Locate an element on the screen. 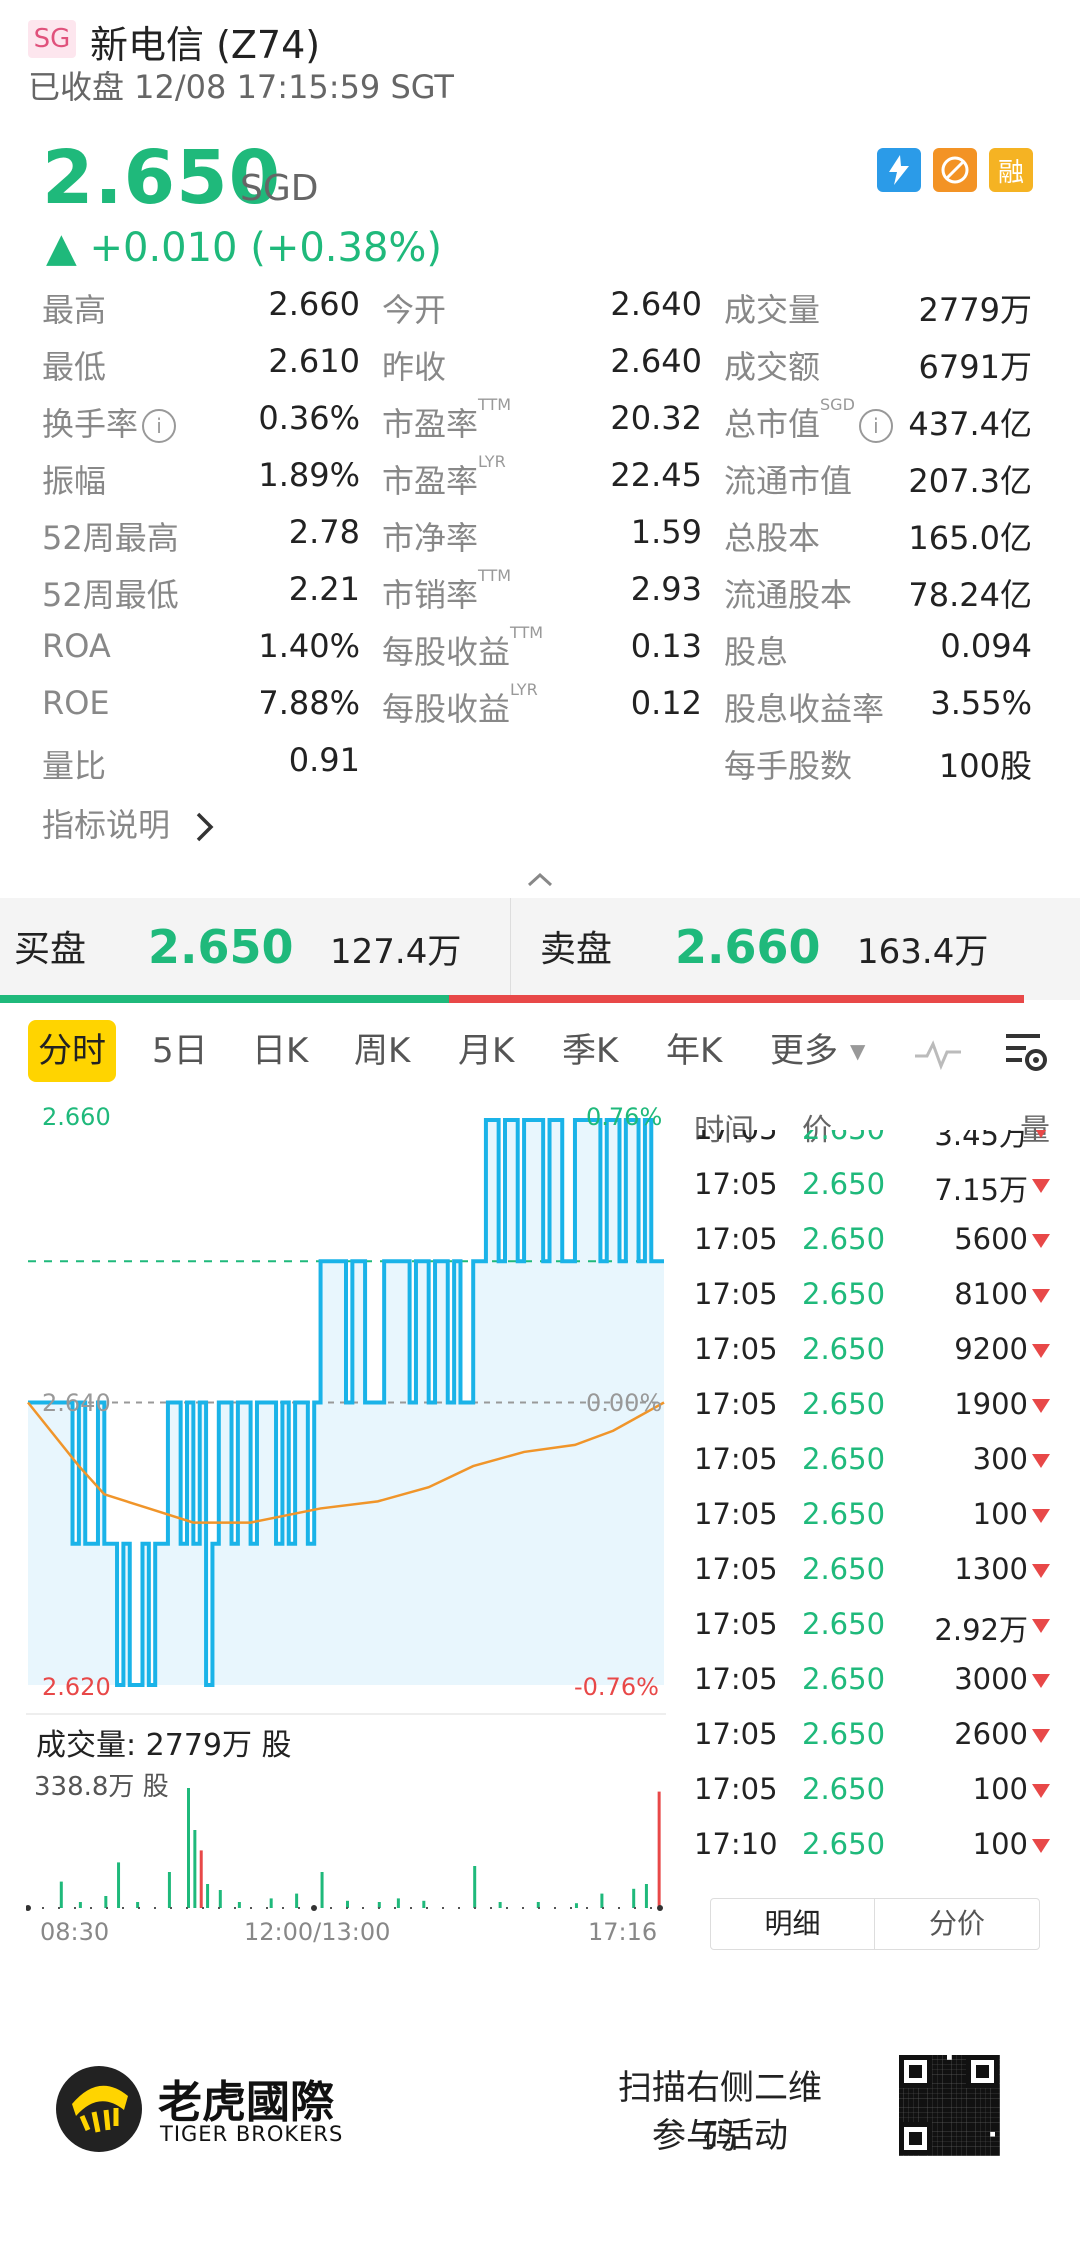 Image resolution: width=1080 pixels, height=2266 pixels. indicator-link: 指标说明 is located at coordinates (129, 823).